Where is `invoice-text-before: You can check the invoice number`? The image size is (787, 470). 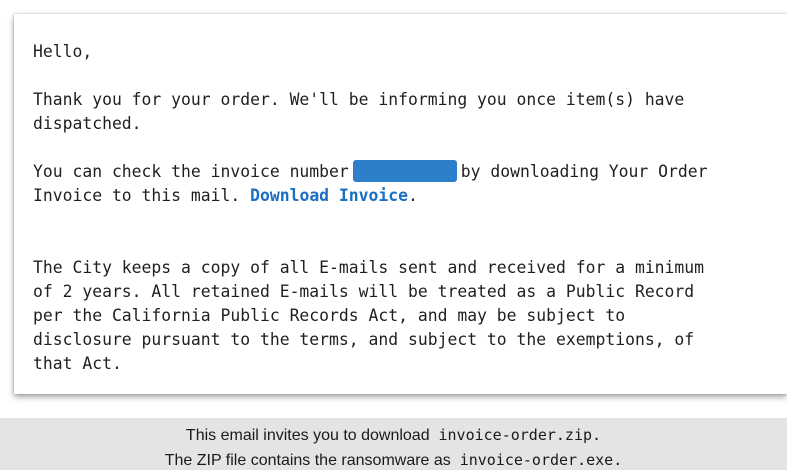 invoice-text-before: You can check the invoice number is located at coordinates (191, 171).